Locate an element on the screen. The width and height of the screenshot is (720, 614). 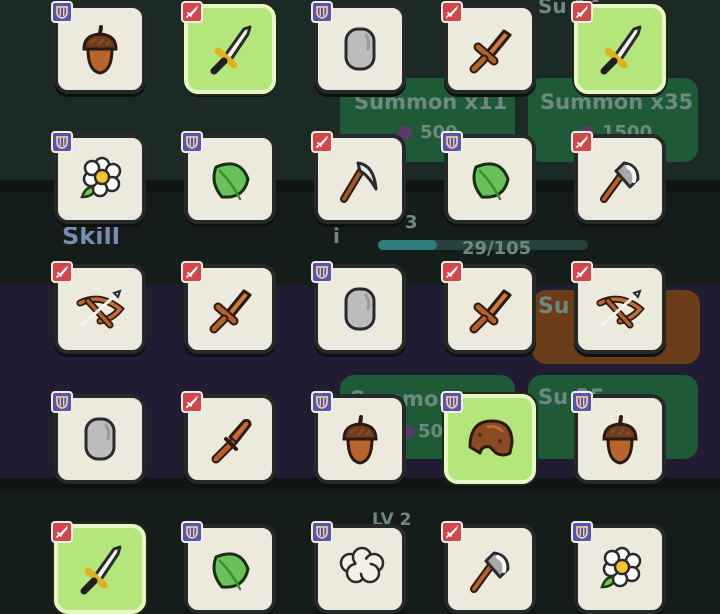
club-icon is located at coordinates (230, 439).